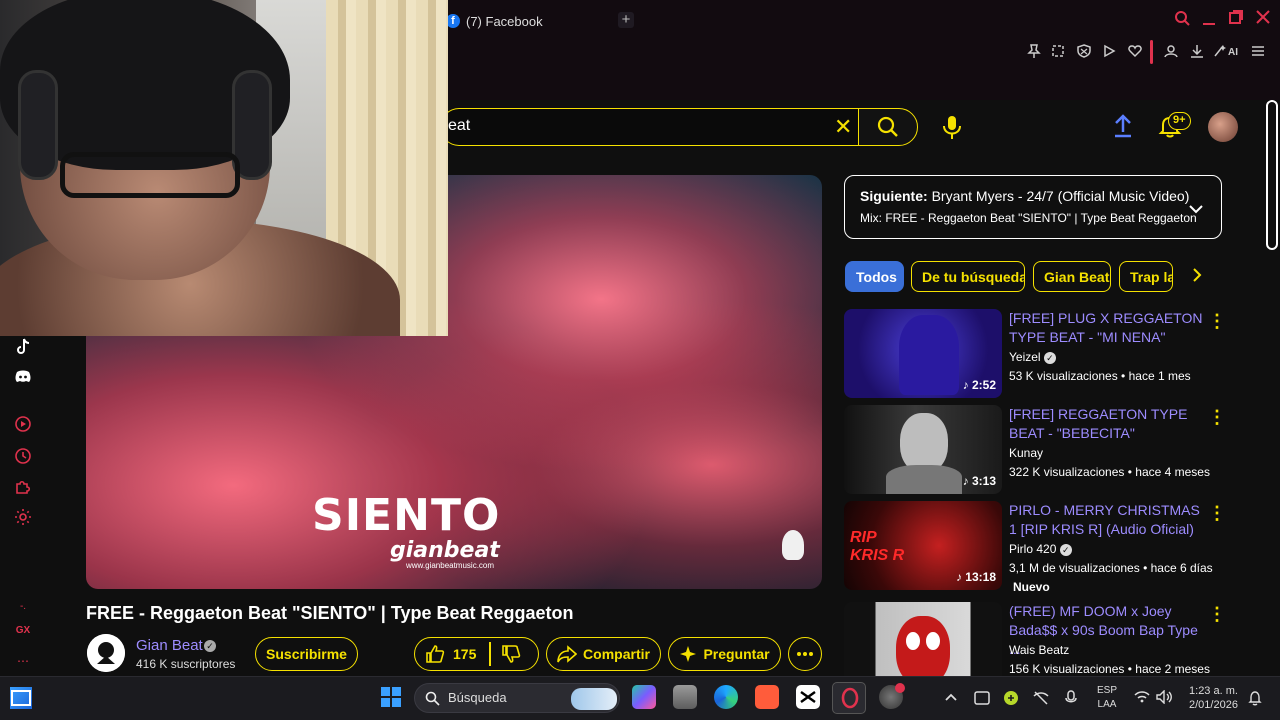  I want to click on dislike-button, so click(511, 655).